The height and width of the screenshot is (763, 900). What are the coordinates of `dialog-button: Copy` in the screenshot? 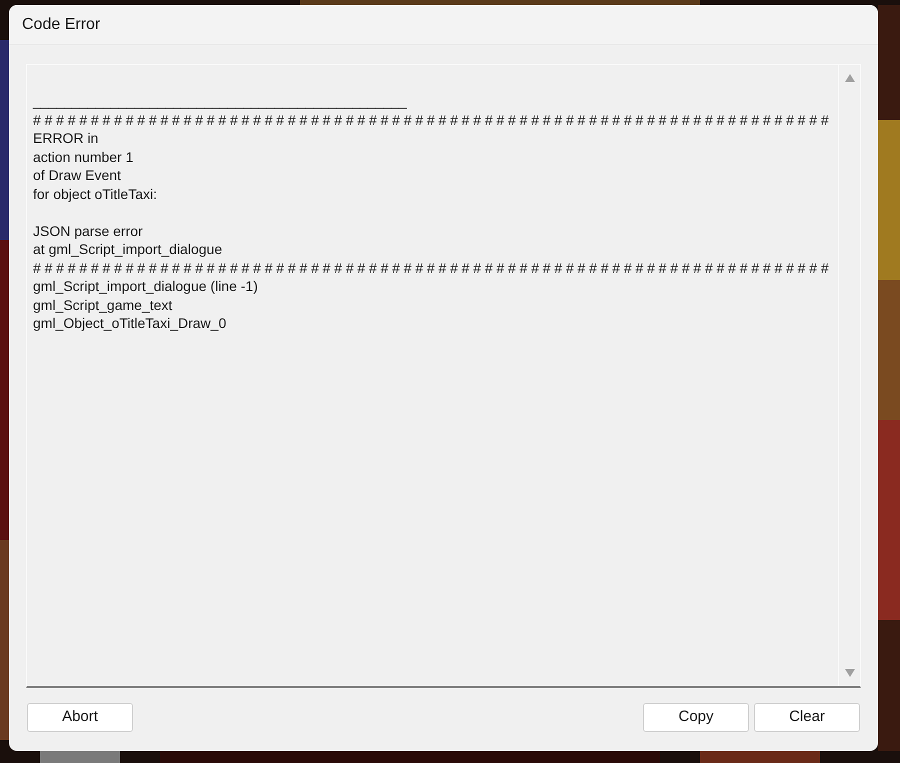 It's located at (696, 717).